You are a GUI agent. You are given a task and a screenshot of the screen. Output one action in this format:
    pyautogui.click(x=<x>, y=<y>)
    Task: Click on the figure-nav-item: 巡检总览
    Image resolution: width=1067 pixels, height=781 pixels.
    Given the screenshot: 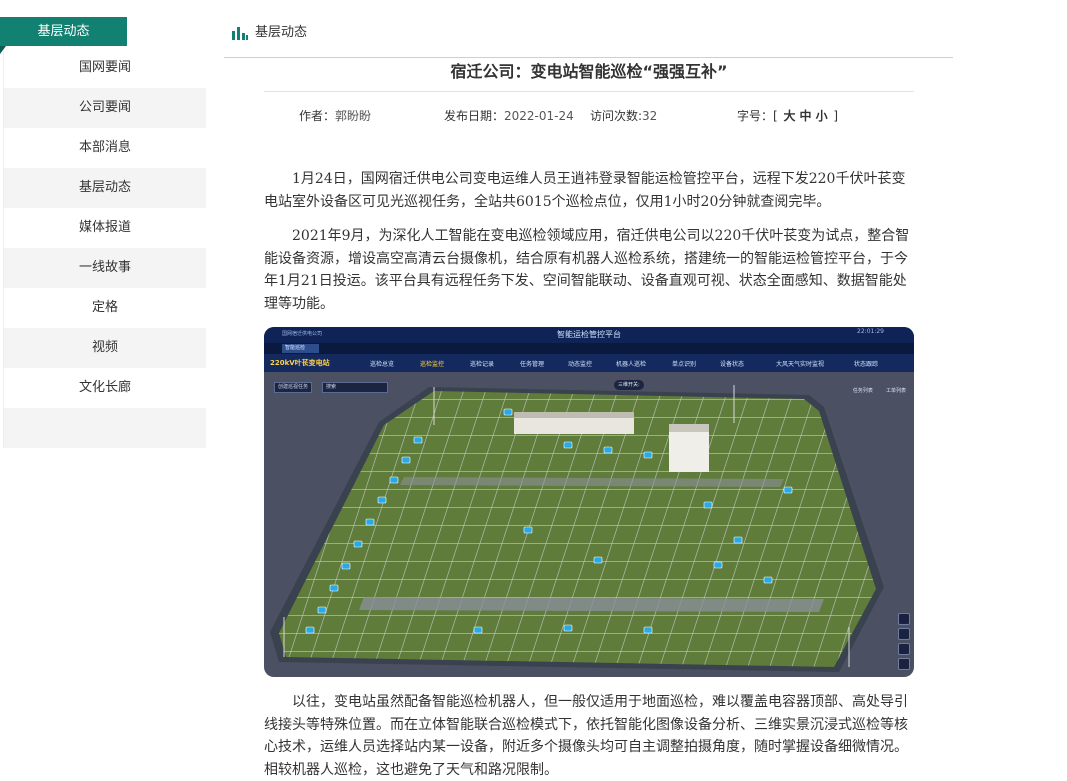 What is the action you would take?
    pyautogui.click(x=382, y=364)
    